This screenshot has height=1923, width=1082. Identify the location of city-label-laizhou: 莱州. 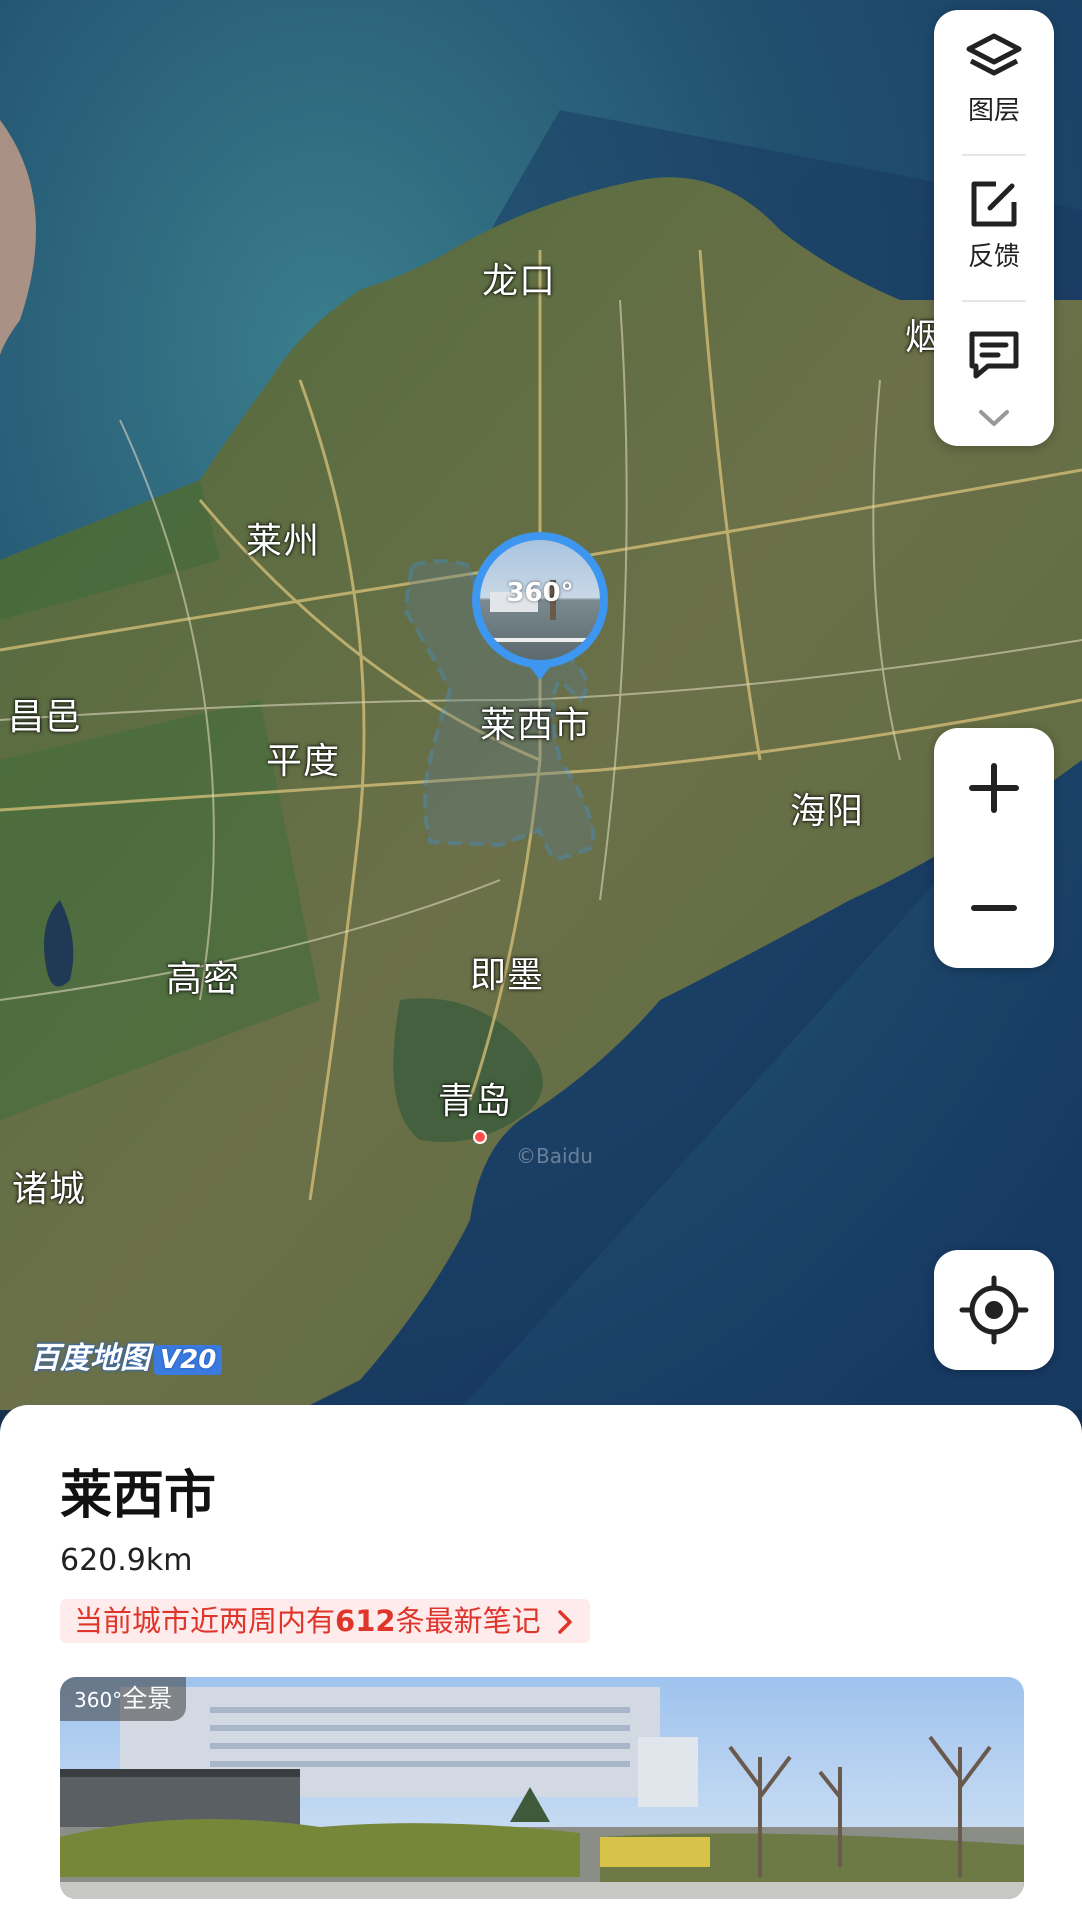
(283, 538).